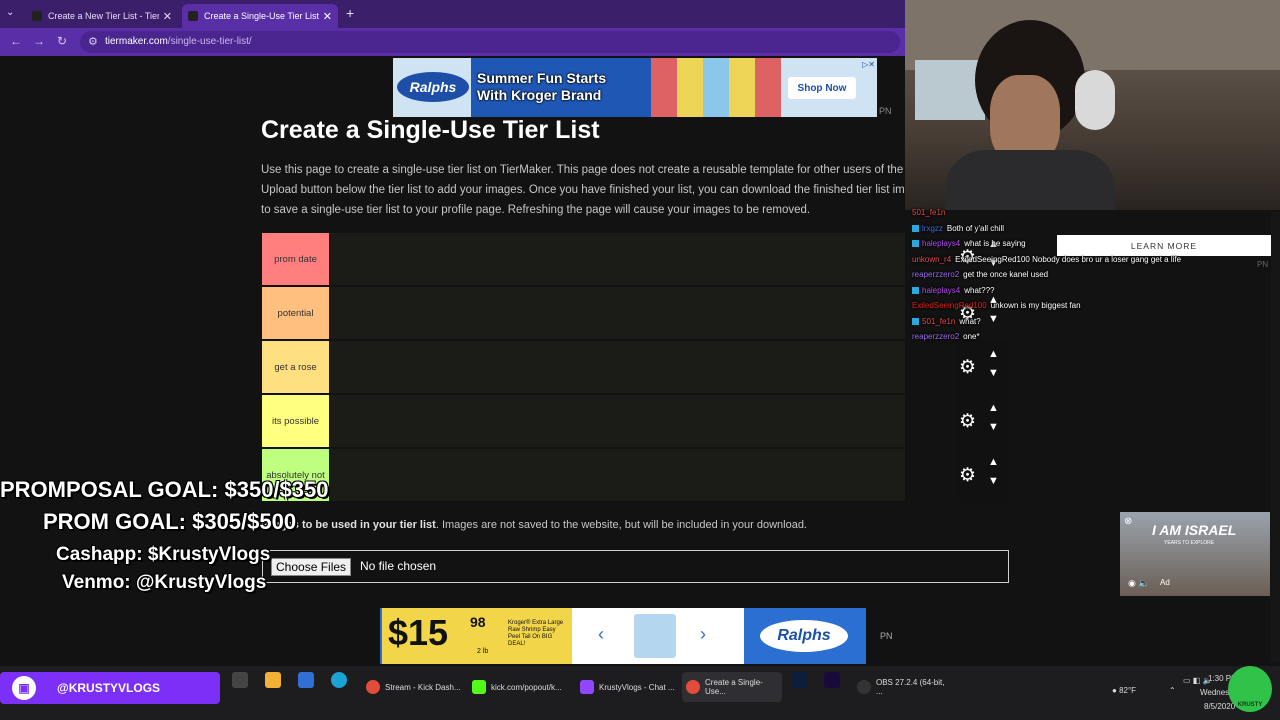  Describe the element at coordinates (311, 567) in the screenshot. I see `choose-files-button: Choose Files` at that location.